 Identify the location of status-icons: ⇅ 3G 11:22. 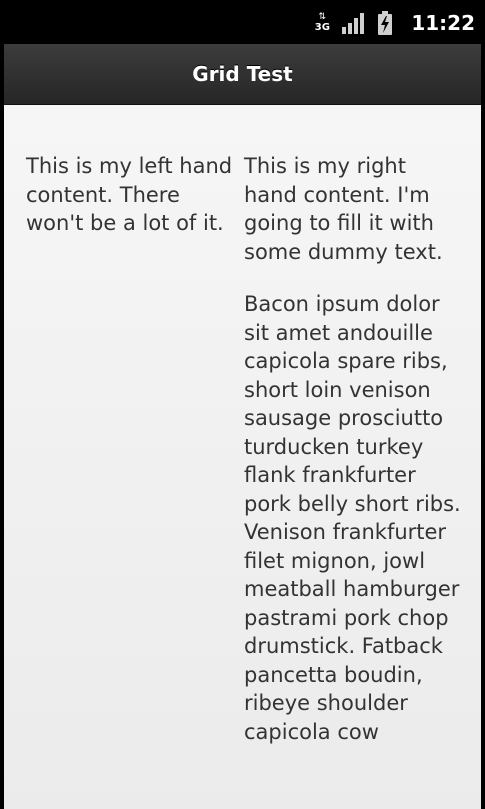
(394, 23).